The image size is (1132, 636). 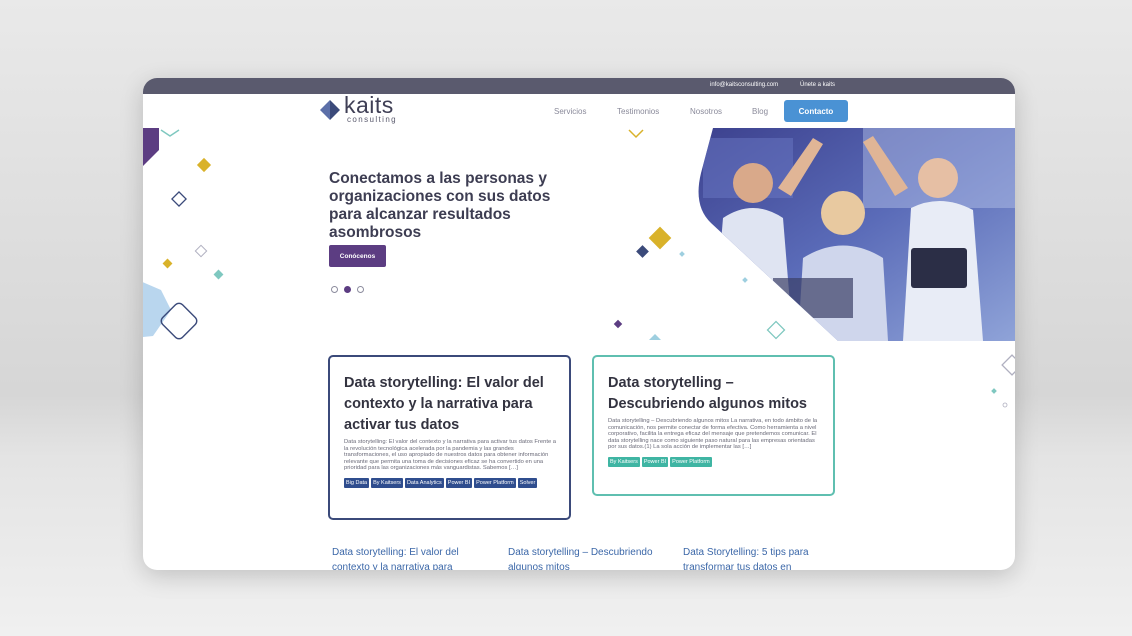 I want to click on blog-card-tags: By Kaitsers Power BI Power Platform, so click(x=714, y=461).